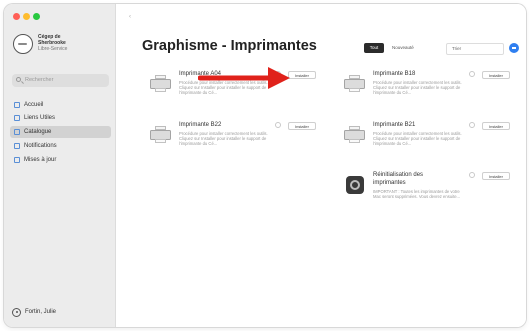 The image size is (530, 331). Describe the element at coordinates (374, 48) in the screenshot. I see `tab-all: Tout` at that location.